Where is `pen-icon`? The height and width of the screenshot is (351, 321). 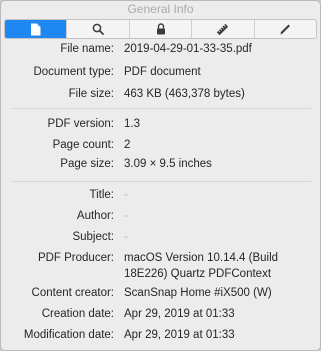 pen-icon is located at coordinates (285, 29).